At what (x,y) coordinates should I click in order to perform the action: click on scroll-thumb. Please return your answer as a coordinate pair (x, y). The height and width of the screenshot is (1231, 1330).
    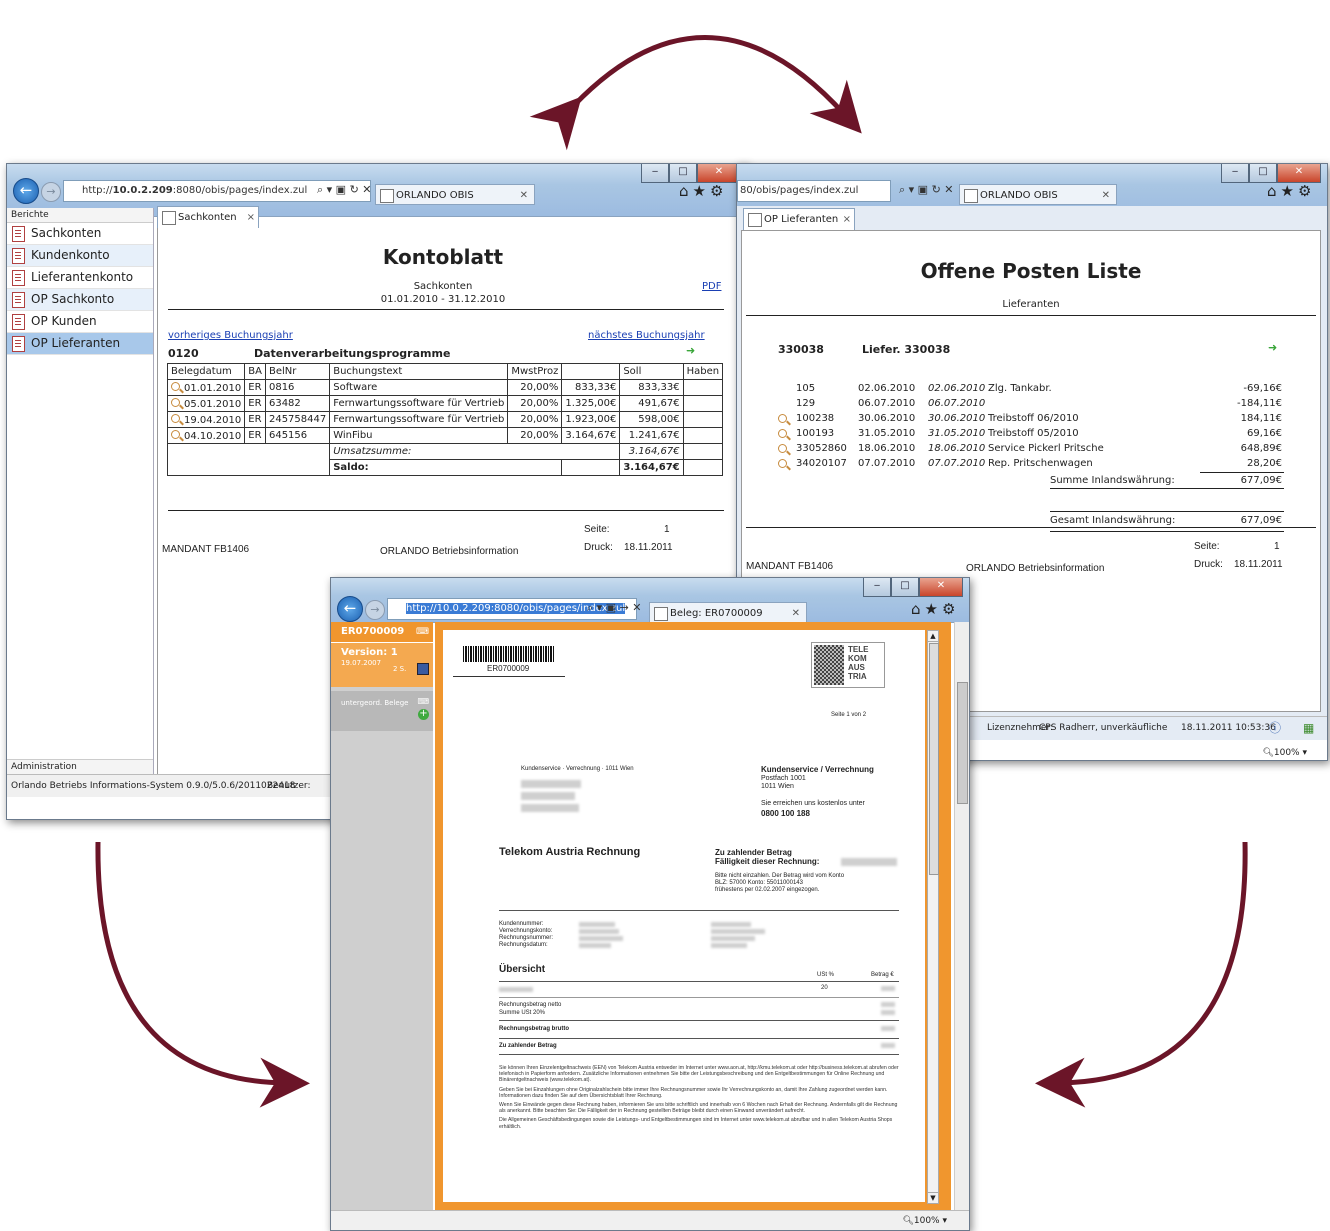
    Looking at the image, I should click on (934, 759).